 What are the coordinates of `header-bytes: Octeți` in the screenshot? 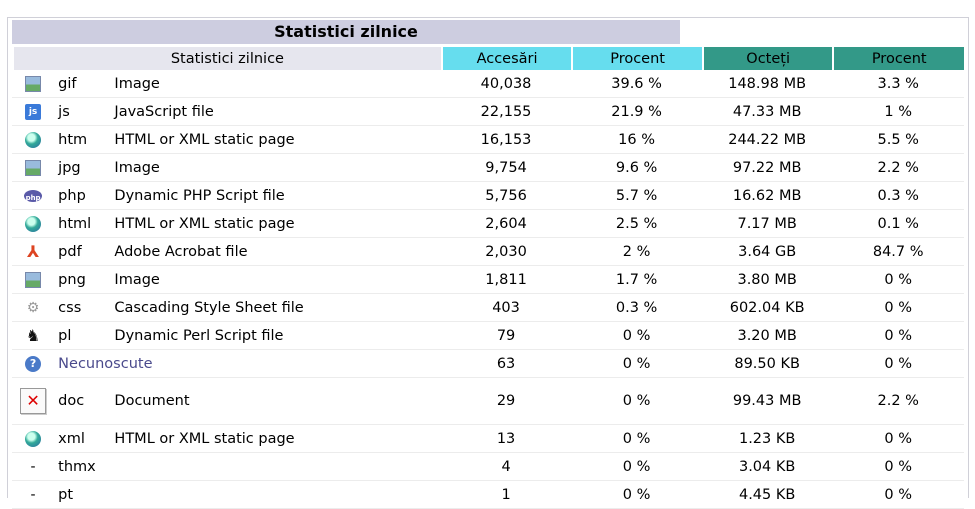 It's located at (767, 58).